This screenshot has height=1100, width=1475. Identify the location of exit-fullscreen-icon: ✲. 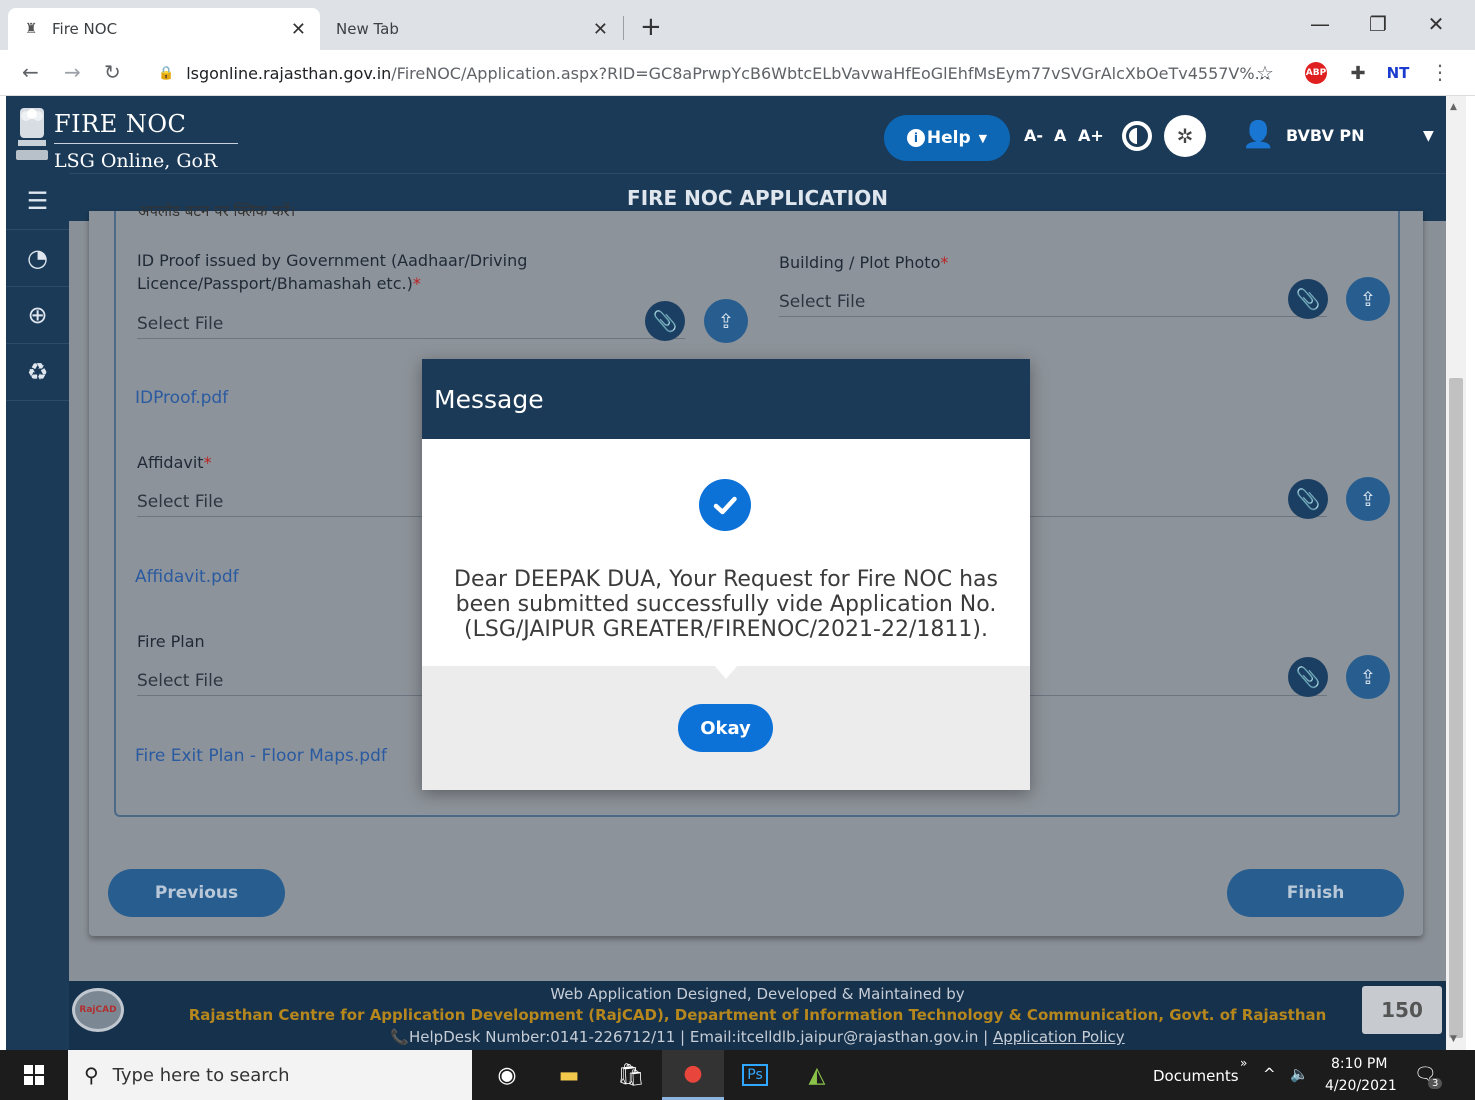
(1185, 136).